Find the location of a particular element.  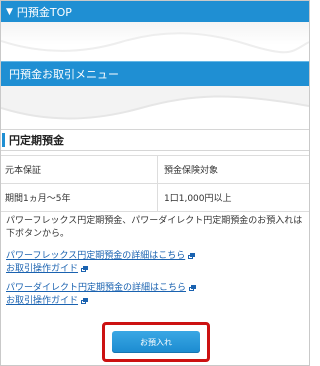

table-row: 元本保証 預金保険対象 is located at coordinates (155, 169).